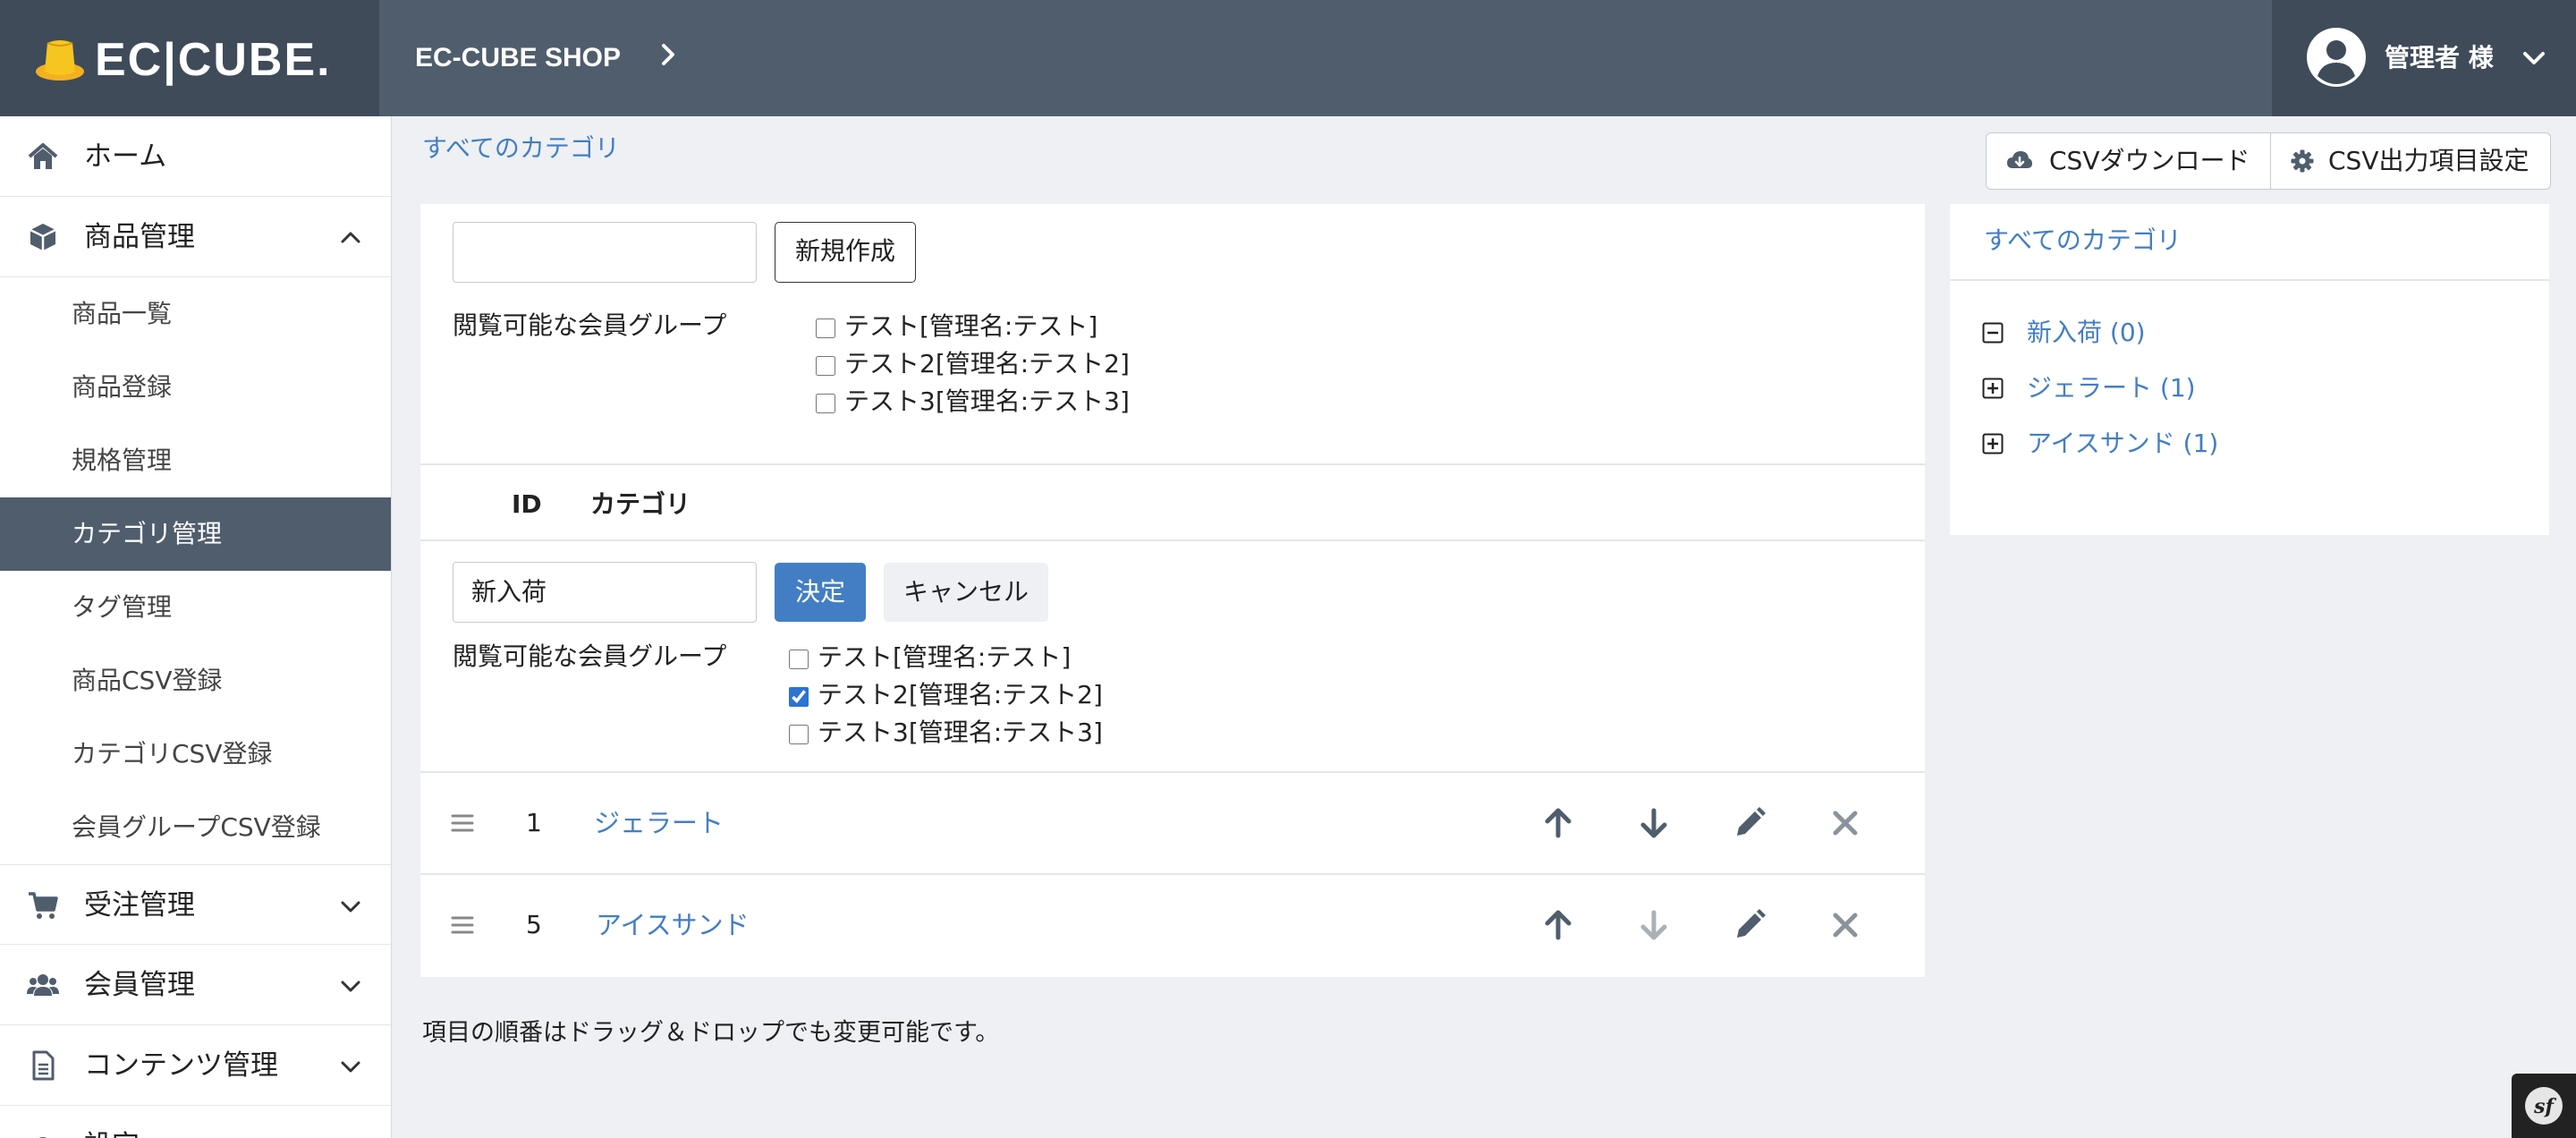  I want to click on sidebar-item-settings: 設定, so click(195, 1122).